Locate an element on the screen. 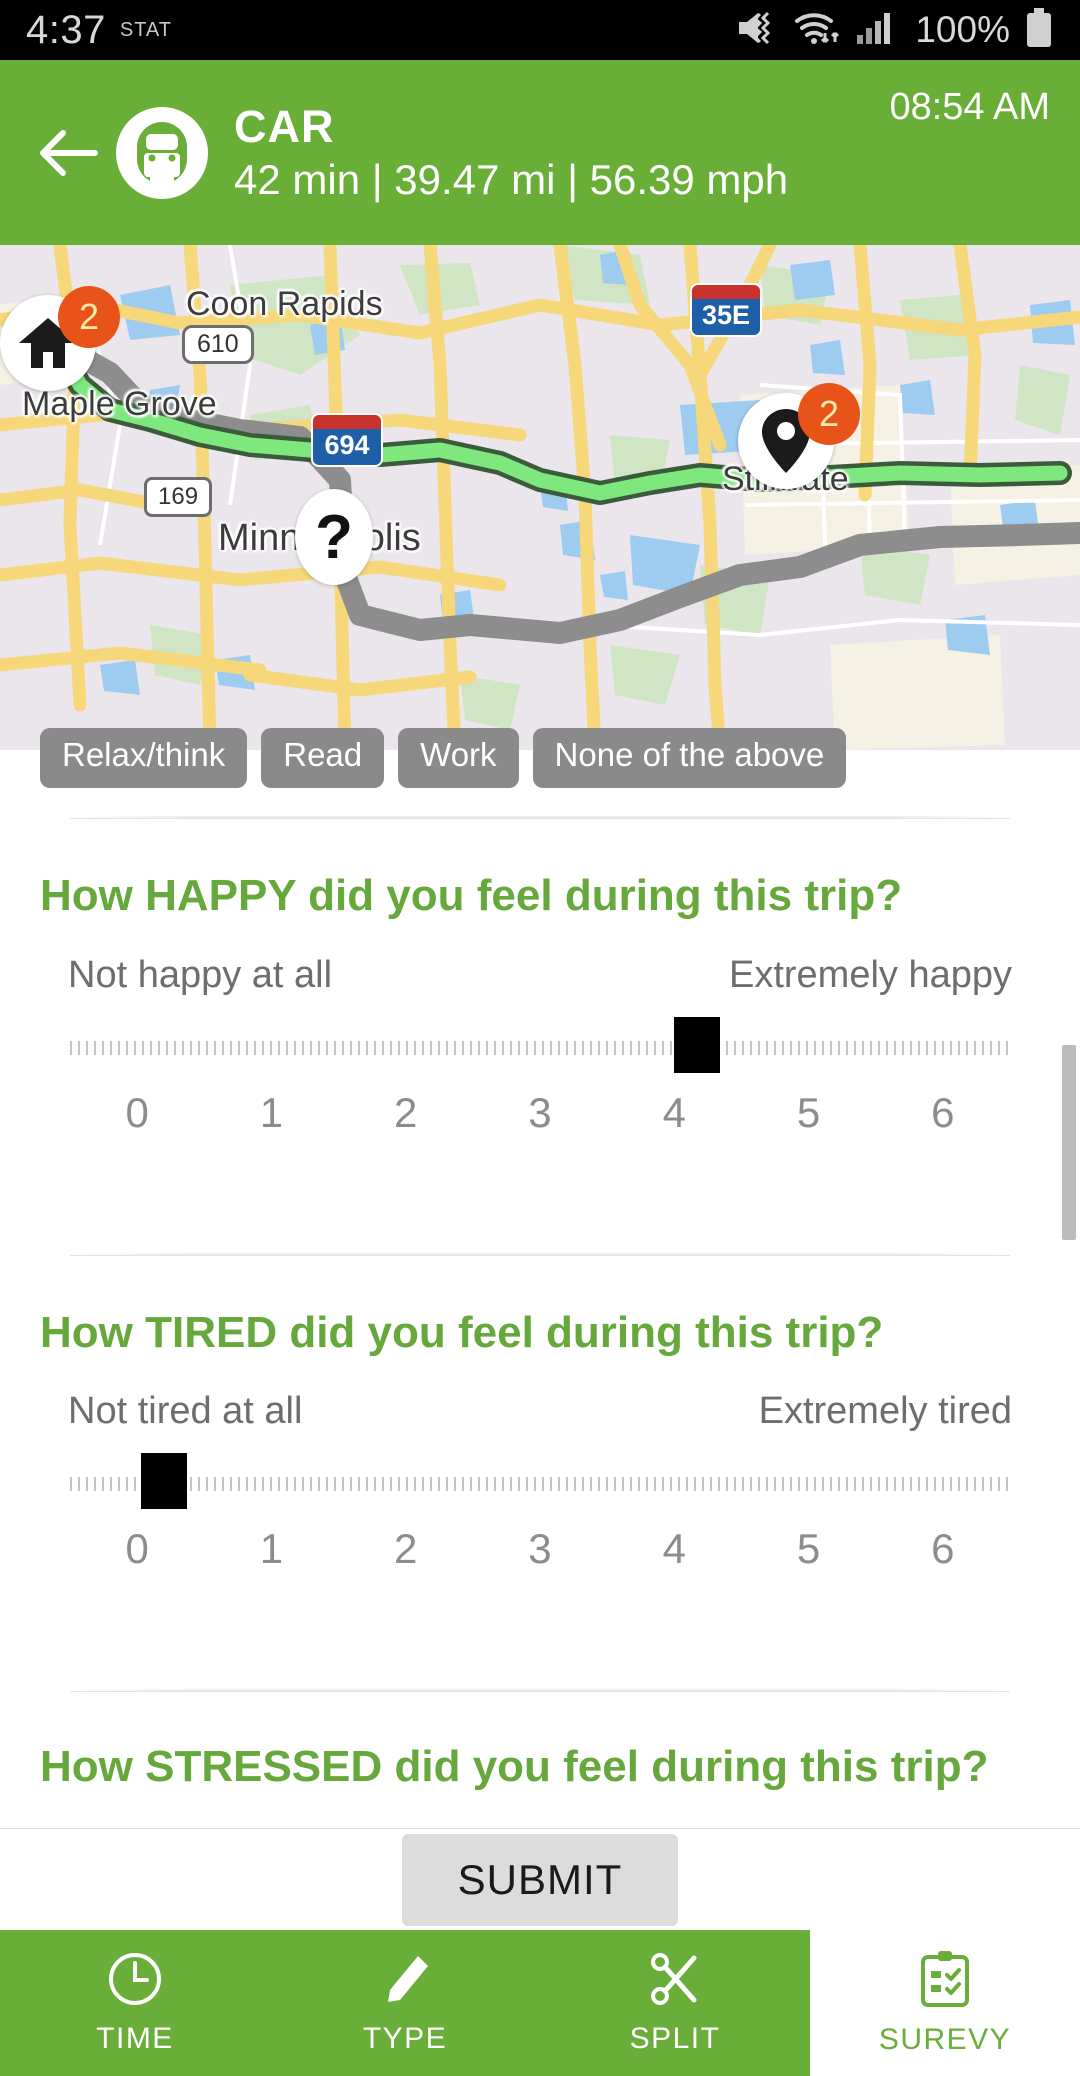  question-happy-anchors: Not happy at all Extremely happy is located at coordinates (540, 975).